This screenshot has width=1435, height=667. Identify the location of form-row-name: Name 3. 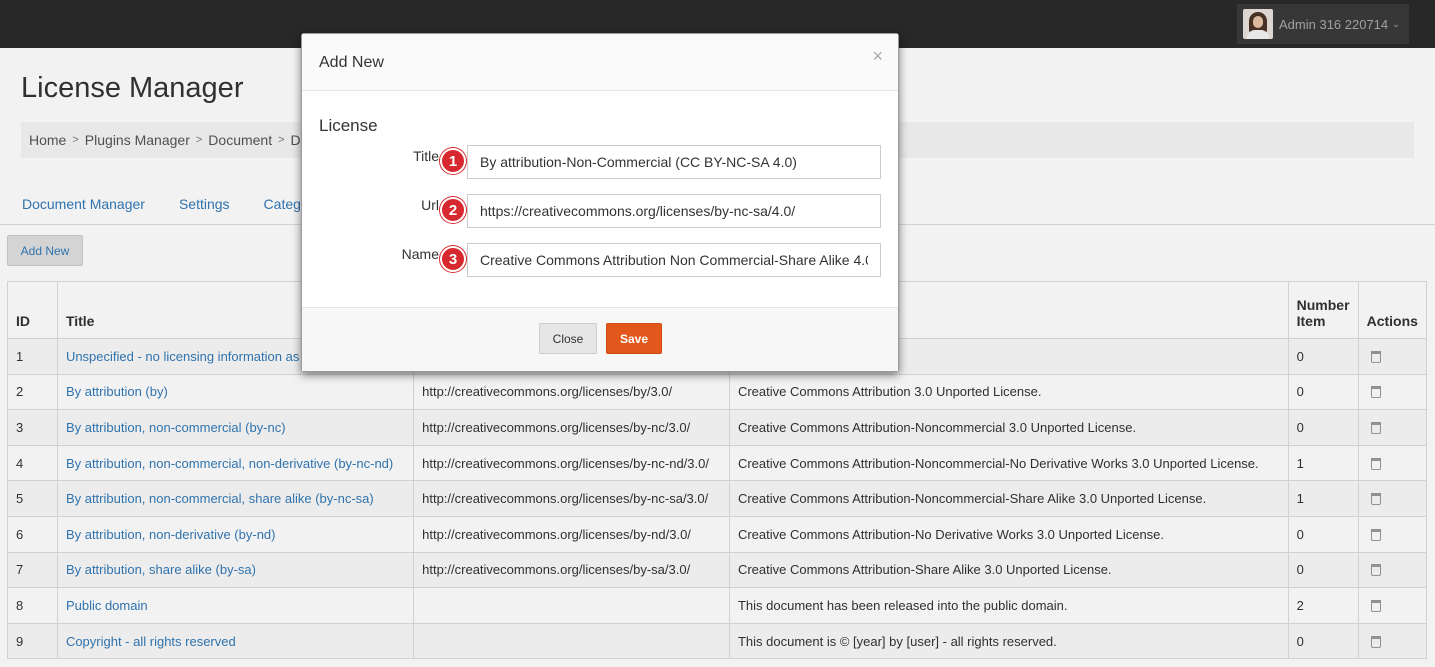
(601, 260).